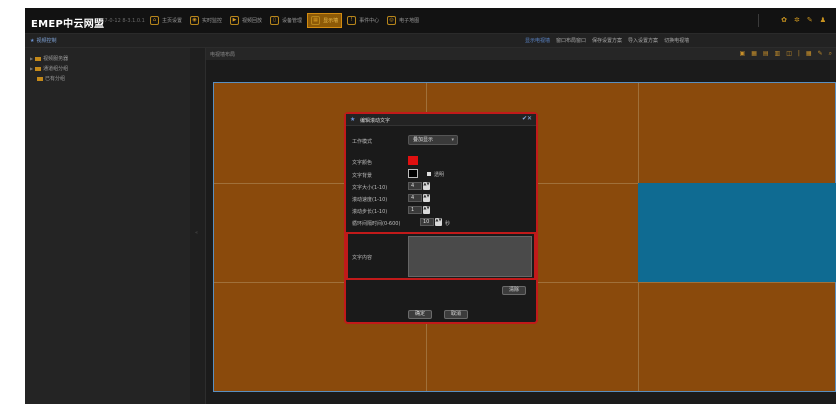  Describe the element at coordinates (537, 40) in the screenshot. I see `toolbar-item-wall: 显示电视墙` at that location.